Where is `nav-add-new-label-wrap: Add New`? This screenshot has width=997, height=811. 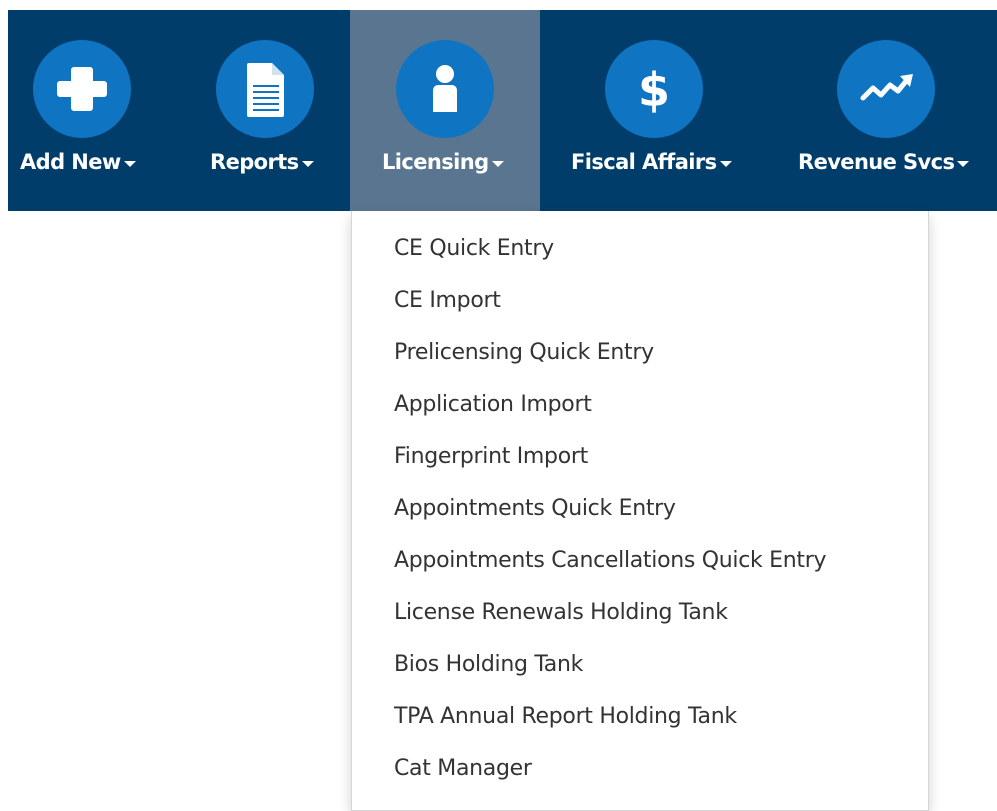
nav-add-new-label-wrap: Add New is located at coordinates (78, 162).